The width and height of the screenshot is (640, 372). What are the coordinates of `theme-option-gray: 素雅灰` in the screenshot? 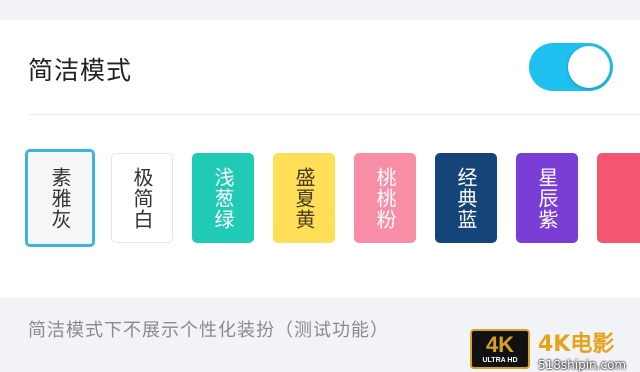 It's located at (60, 198).